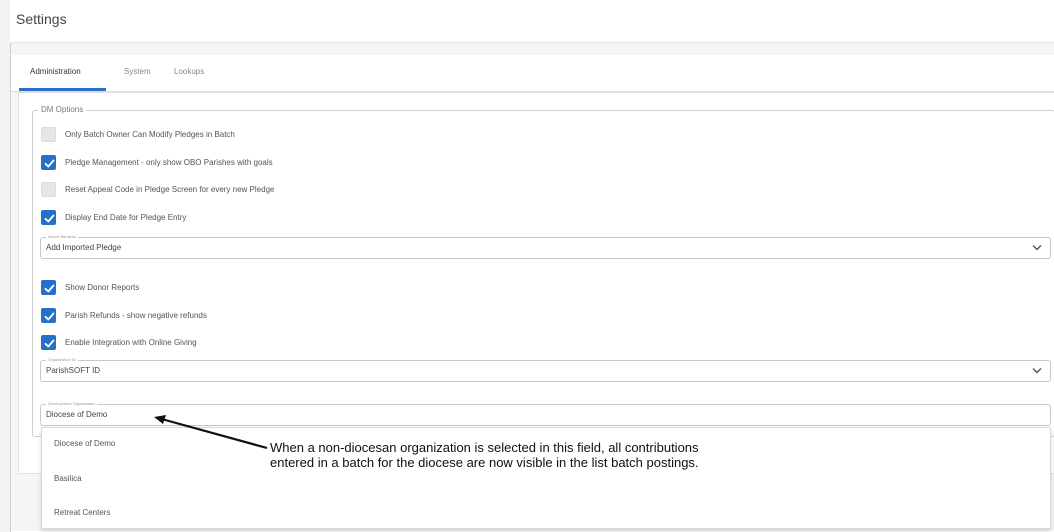  Describe the element at coordinates (55, 71) in the screenshot. I see `tab-administration: Administration` at that location.